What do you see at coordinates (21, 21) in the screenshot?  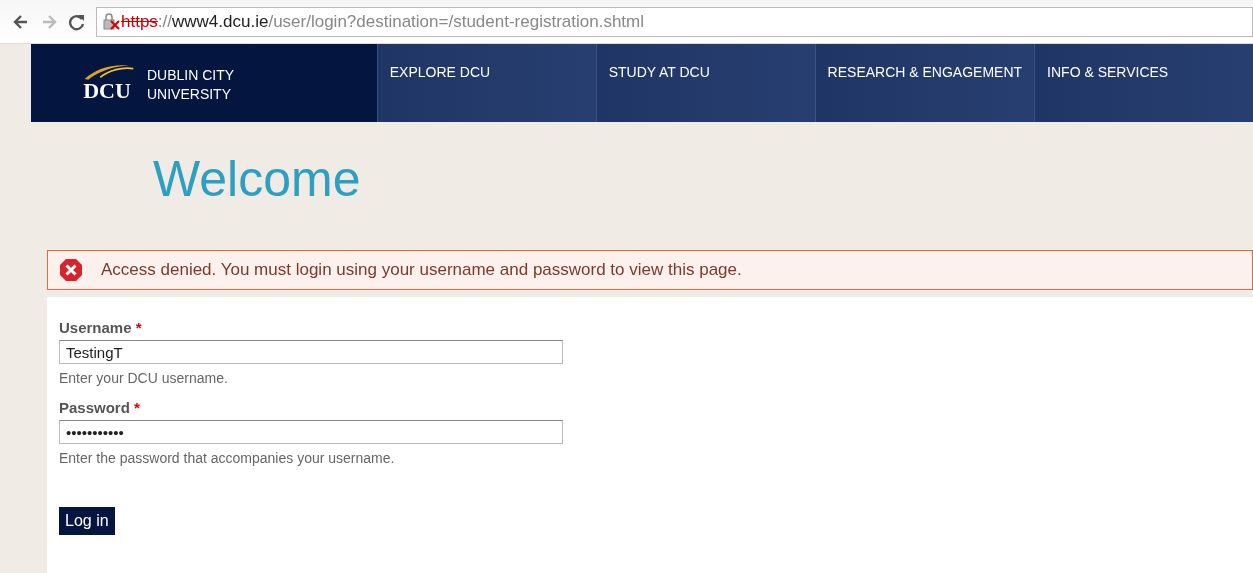 I see `back-icon` at bounding box center [21, 21].